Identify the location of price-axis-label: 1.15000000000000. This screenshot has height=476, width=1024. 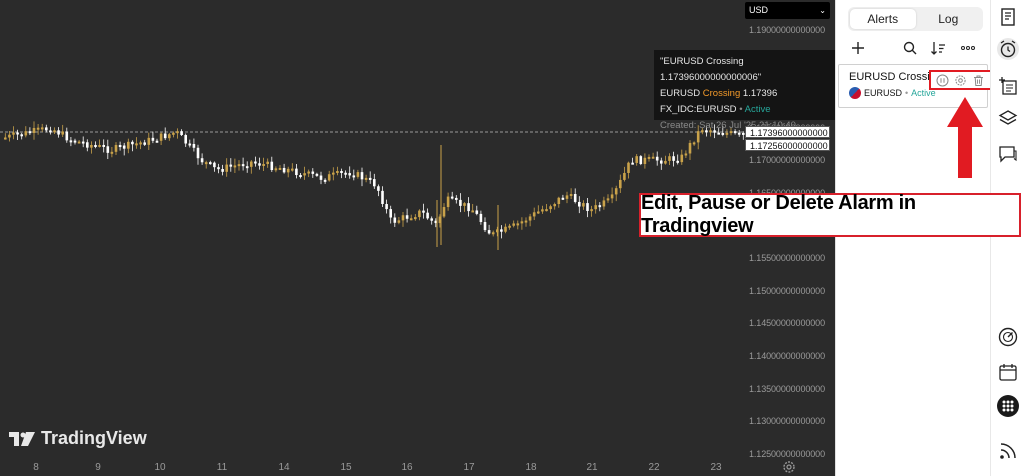
(787, 290).